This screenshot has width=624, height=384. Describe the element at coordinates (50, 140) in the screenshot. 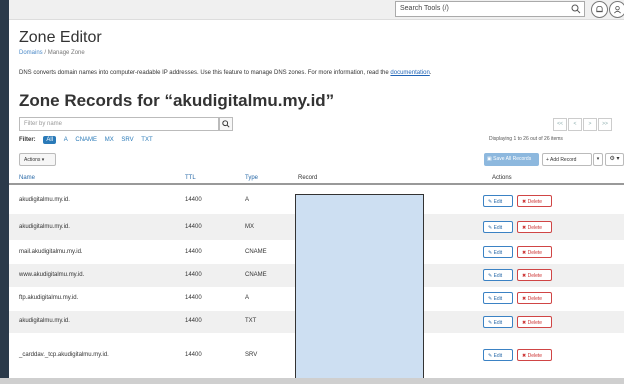

I see `filter-chip-all: All` at that location.